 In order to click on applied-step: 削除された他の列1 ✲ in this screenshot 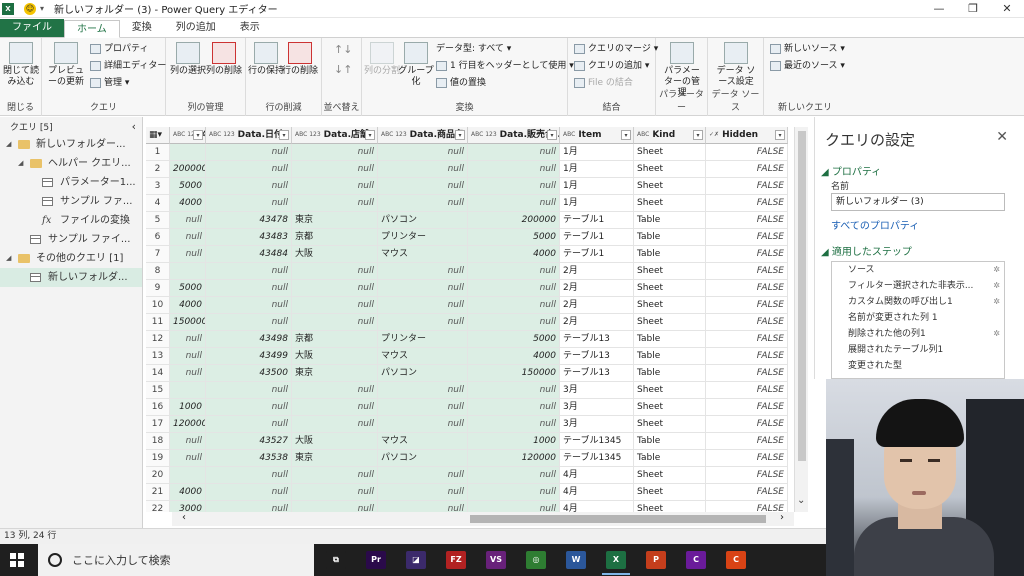, I will do `click(918, 334)`.